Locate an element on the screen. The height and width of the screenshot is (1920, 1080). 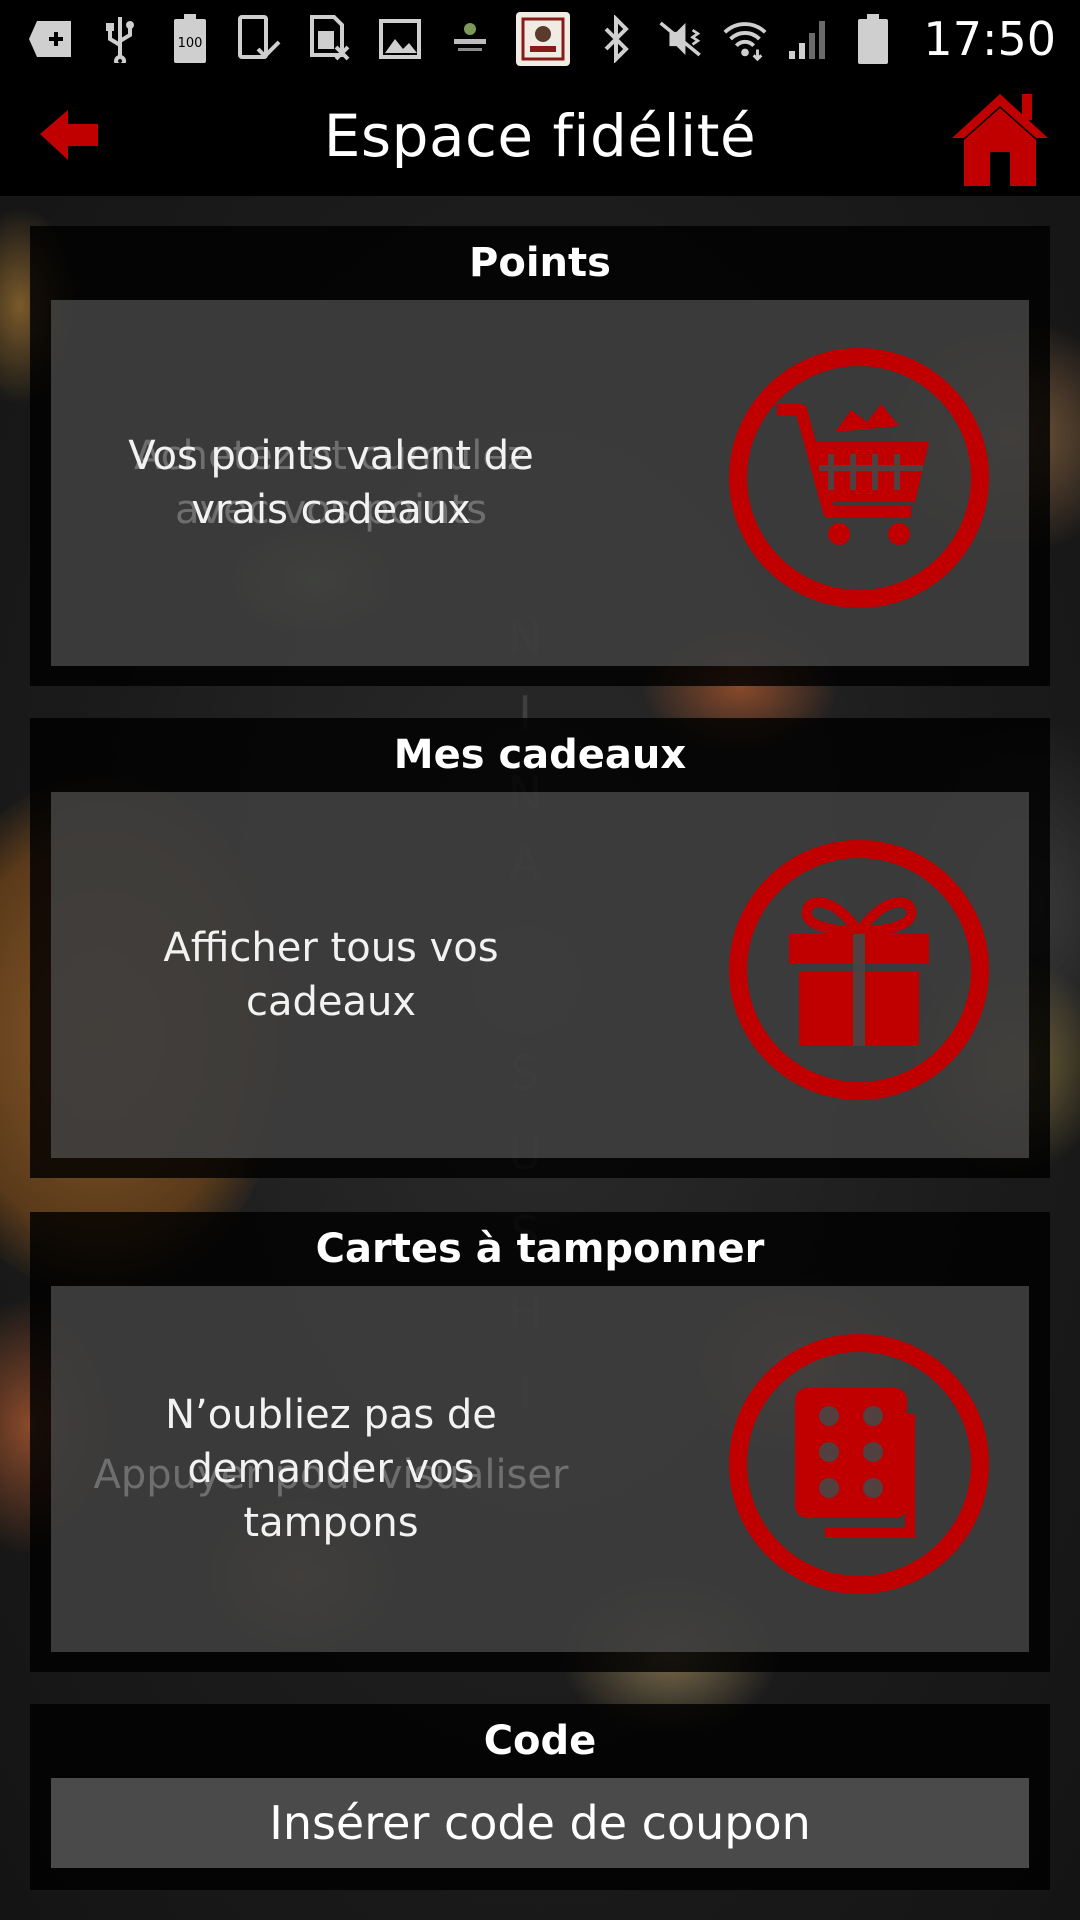
home-icon is located at coordinates (1000, 140).